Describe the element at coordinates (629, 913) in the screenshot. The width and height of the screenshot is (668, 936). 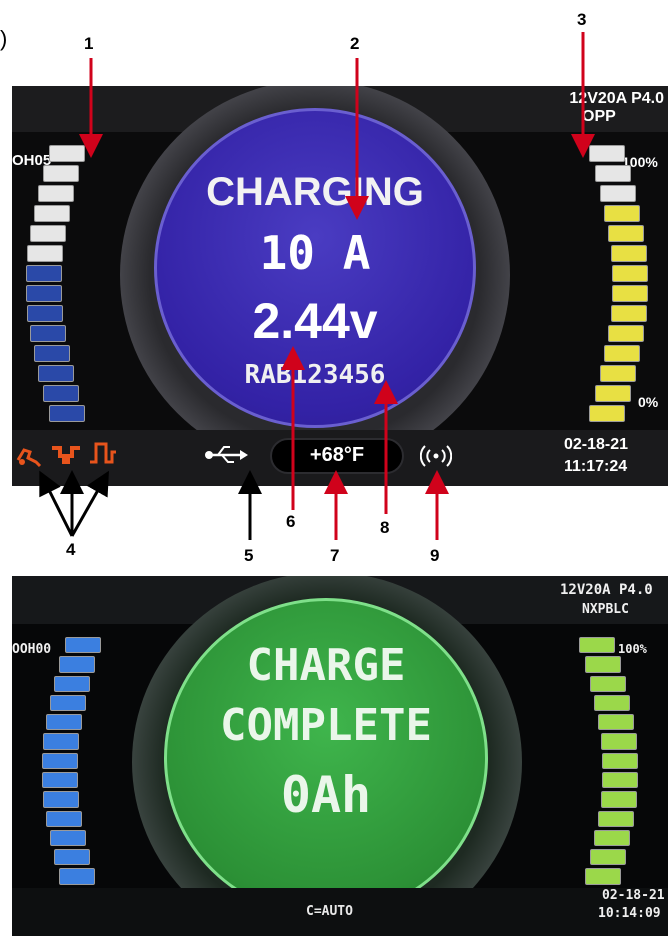
I see `time-readout-2: 10:14:09` at that location.